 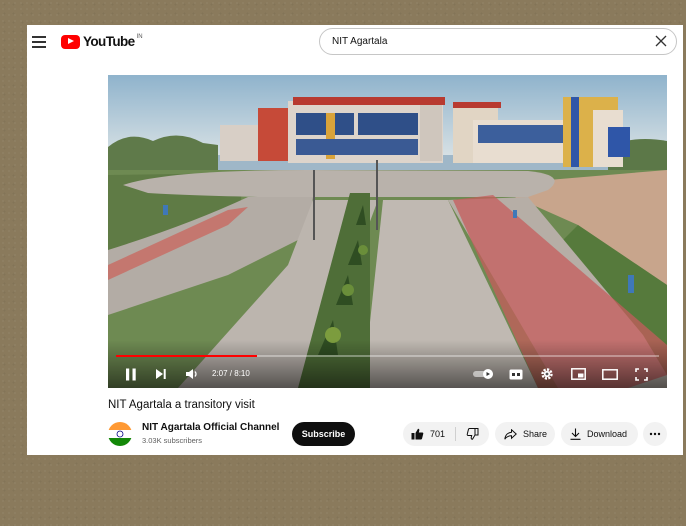 I want to click on miniplayer-button, so click(x=578, y=374).